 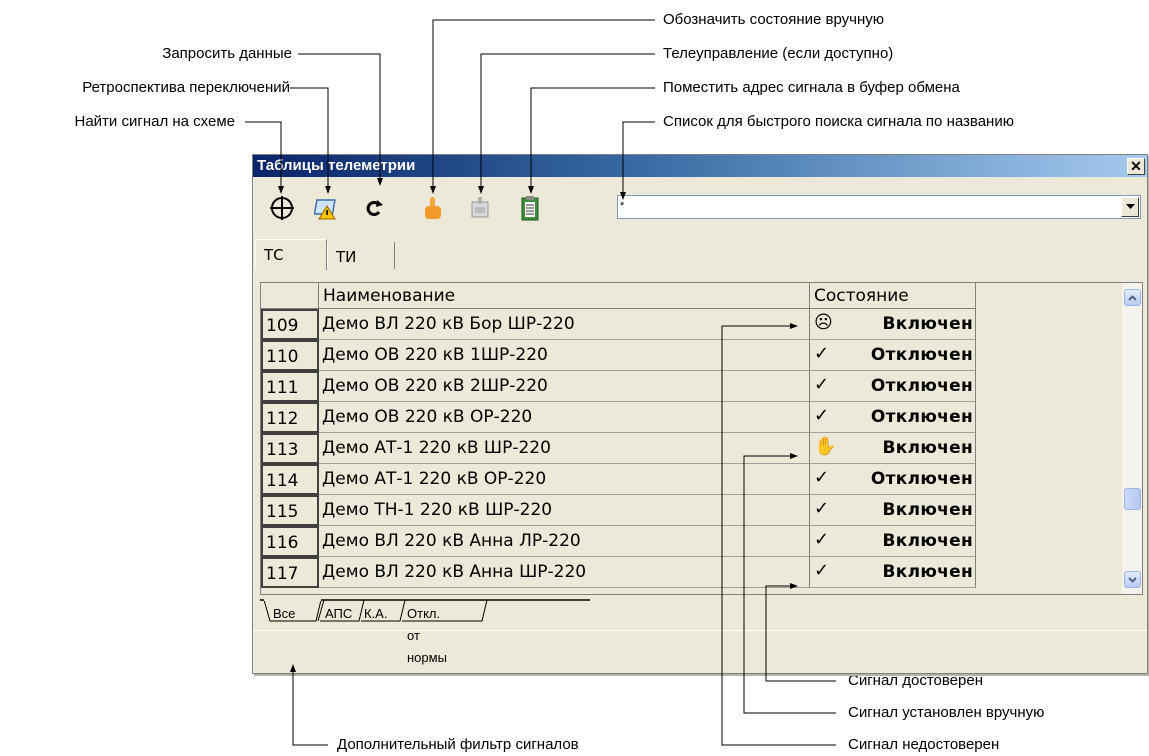 What do you see at coordinates (291, 254) in the screenshot?
I see `tab-ts: ТС` at bounding box center [291, 254].